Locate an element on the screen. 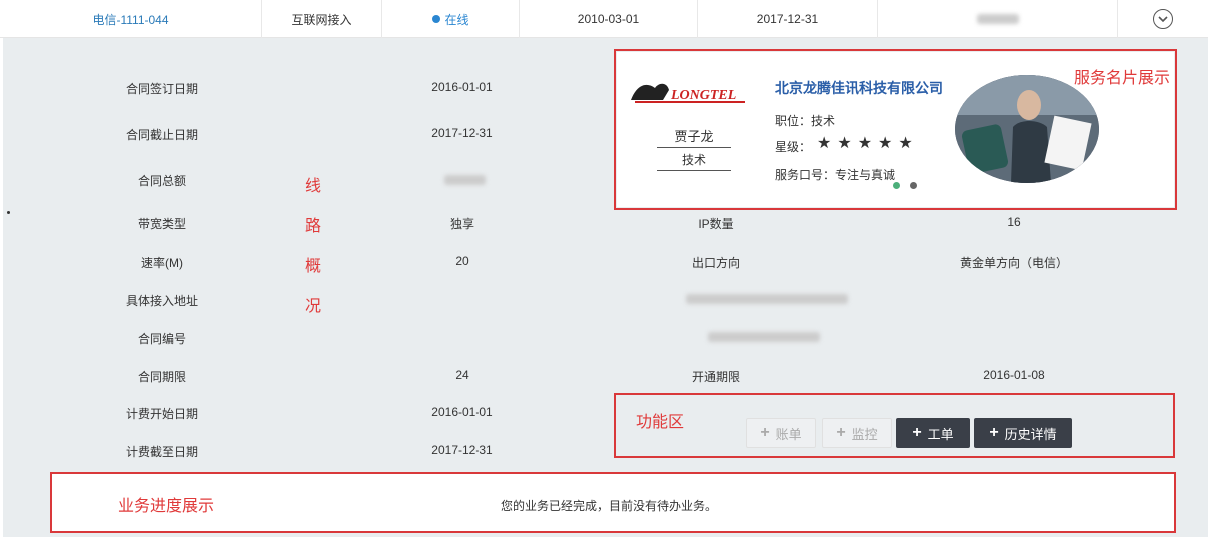  label-end-date: 合同截止日期 is located at coordinates (161, 135).